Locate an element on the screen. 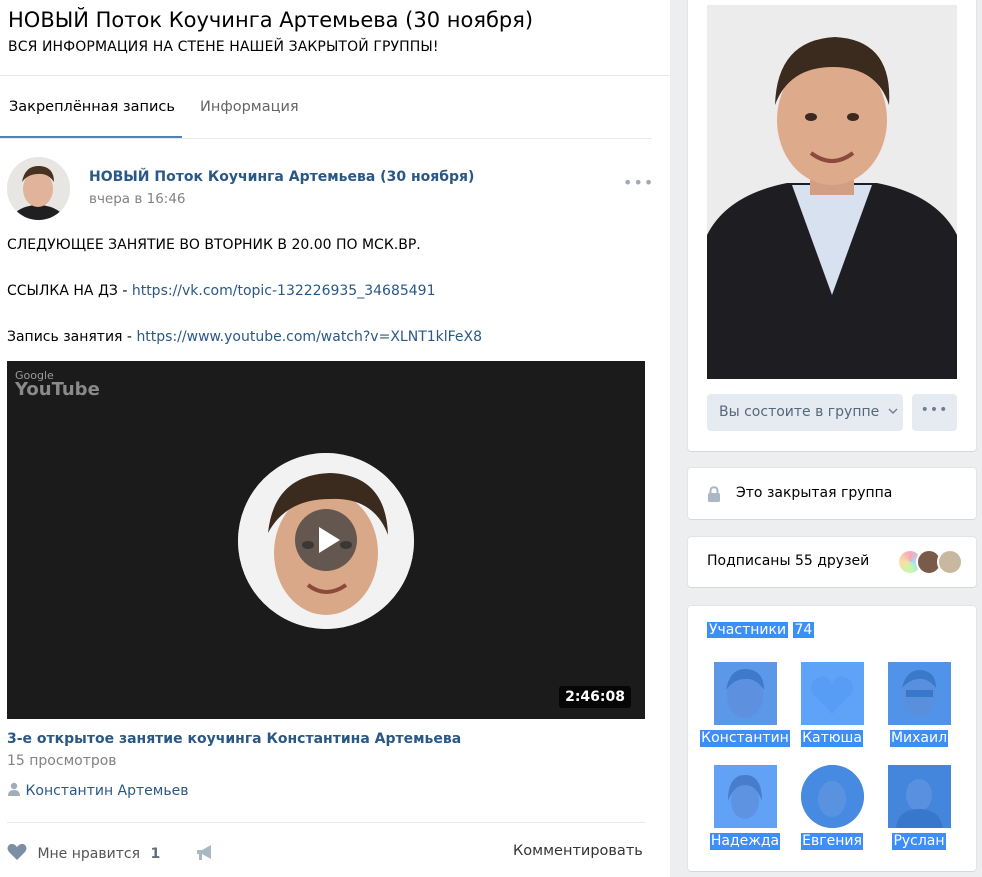 This screenshot has height=877, width=982. member-item: Константин is located at coordinates (745, 704).